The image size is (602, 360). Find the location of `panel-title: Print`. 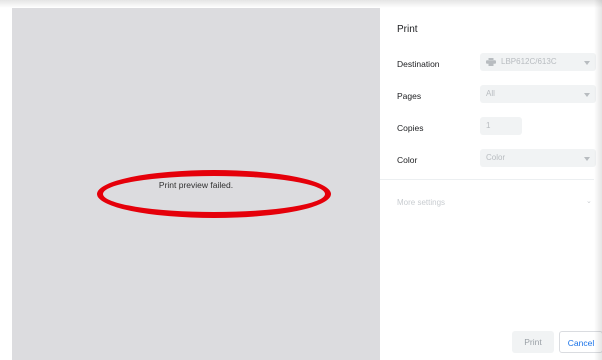

panel-title: Print is located at coordinates (407, 29).